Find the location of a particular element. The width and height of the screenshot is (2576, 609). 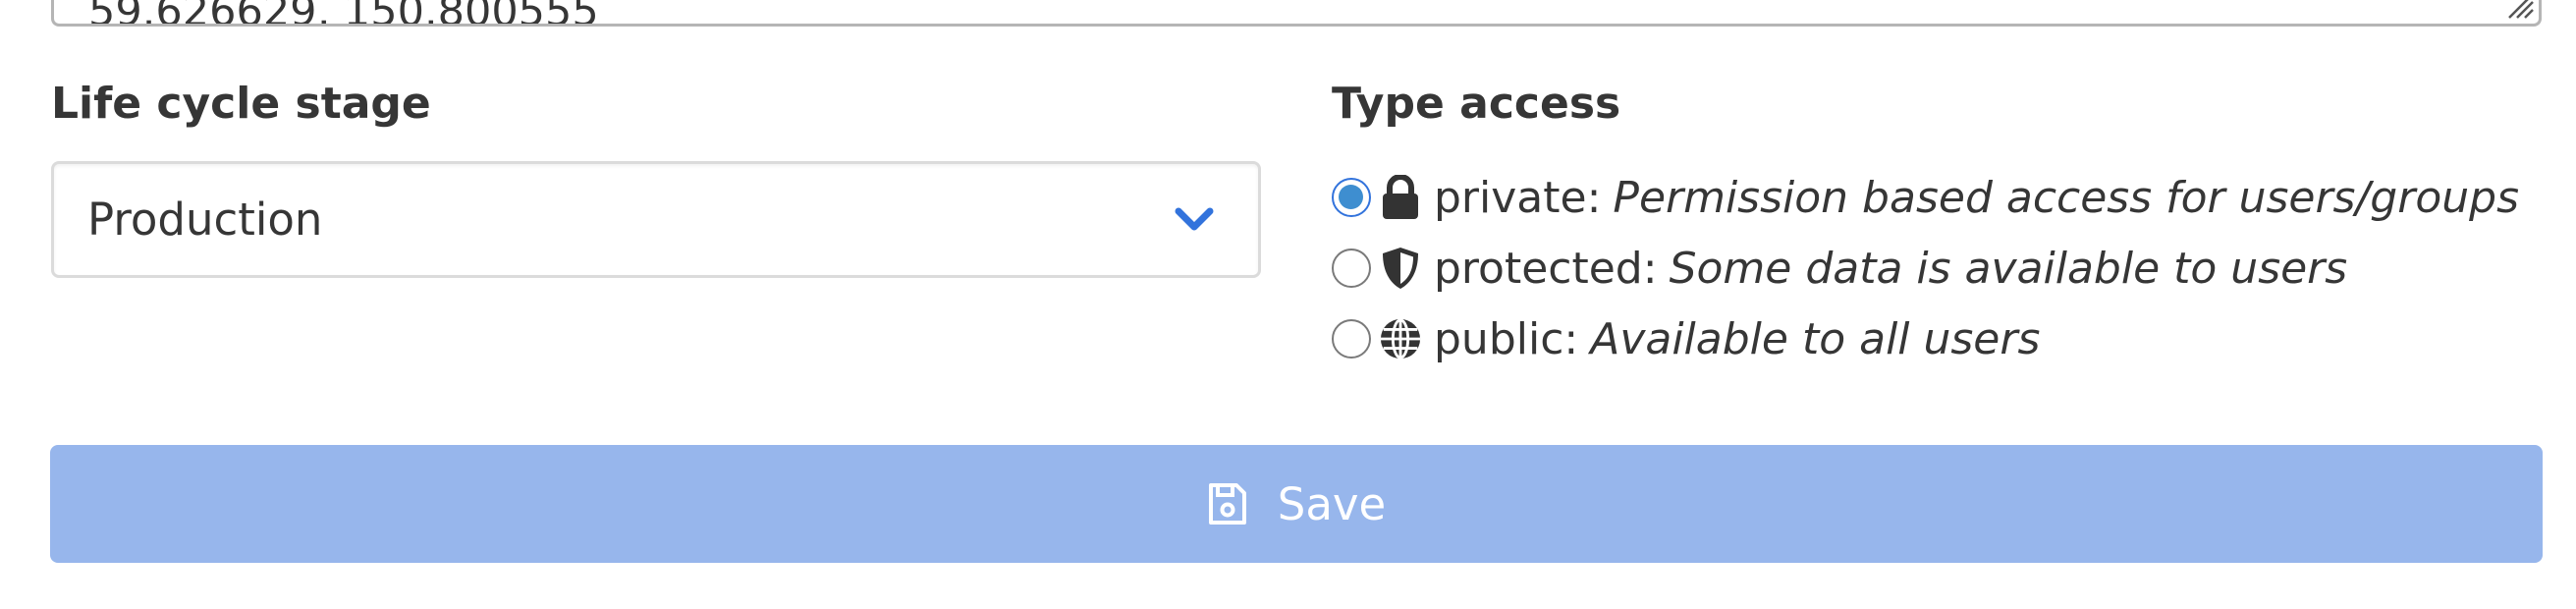

save-label: Save is located at coordinates (1332, 504).